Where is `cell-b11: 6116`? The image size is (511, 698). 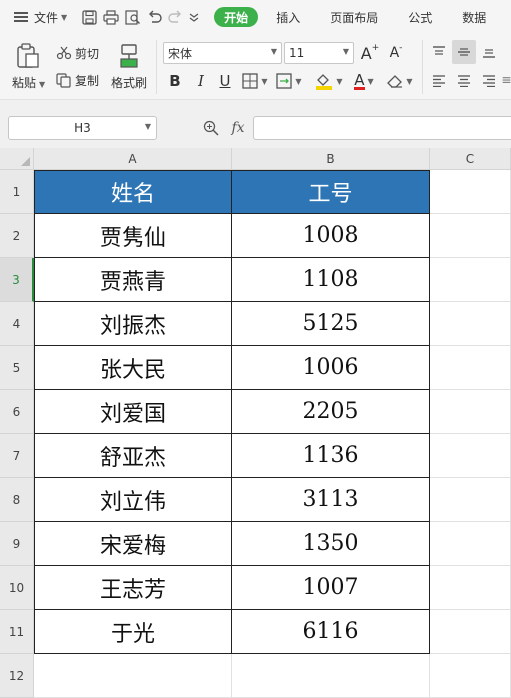 cell-b11: 6116 is located at coordinates (331, 632).